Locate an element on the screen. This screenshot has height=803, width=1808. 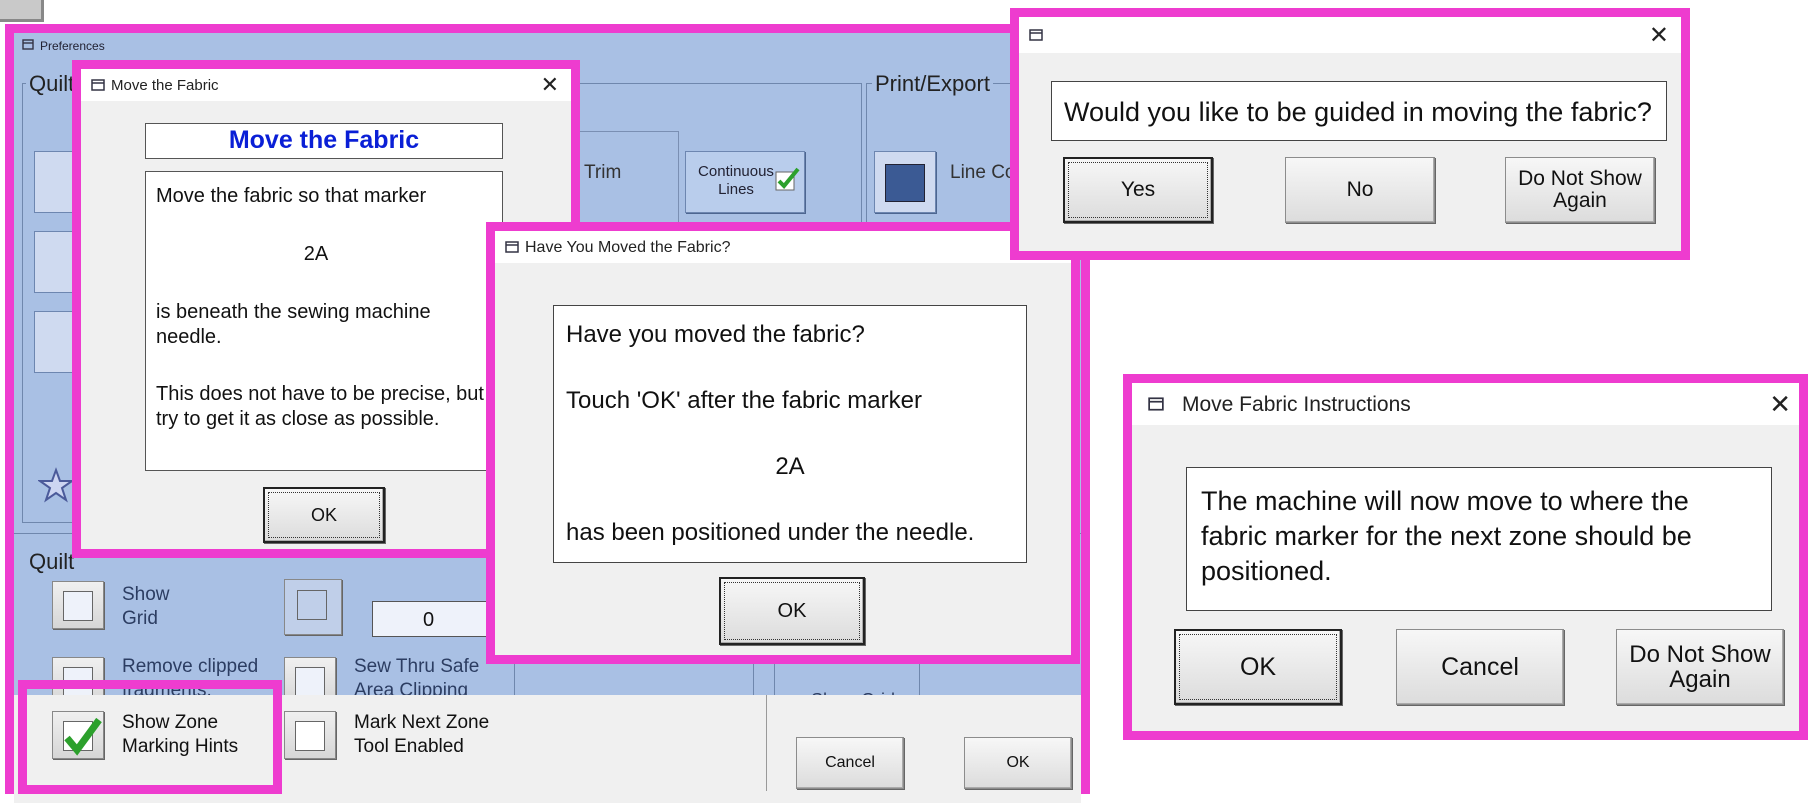
line-color-label: Line Co is located at coordinates (983, 172).